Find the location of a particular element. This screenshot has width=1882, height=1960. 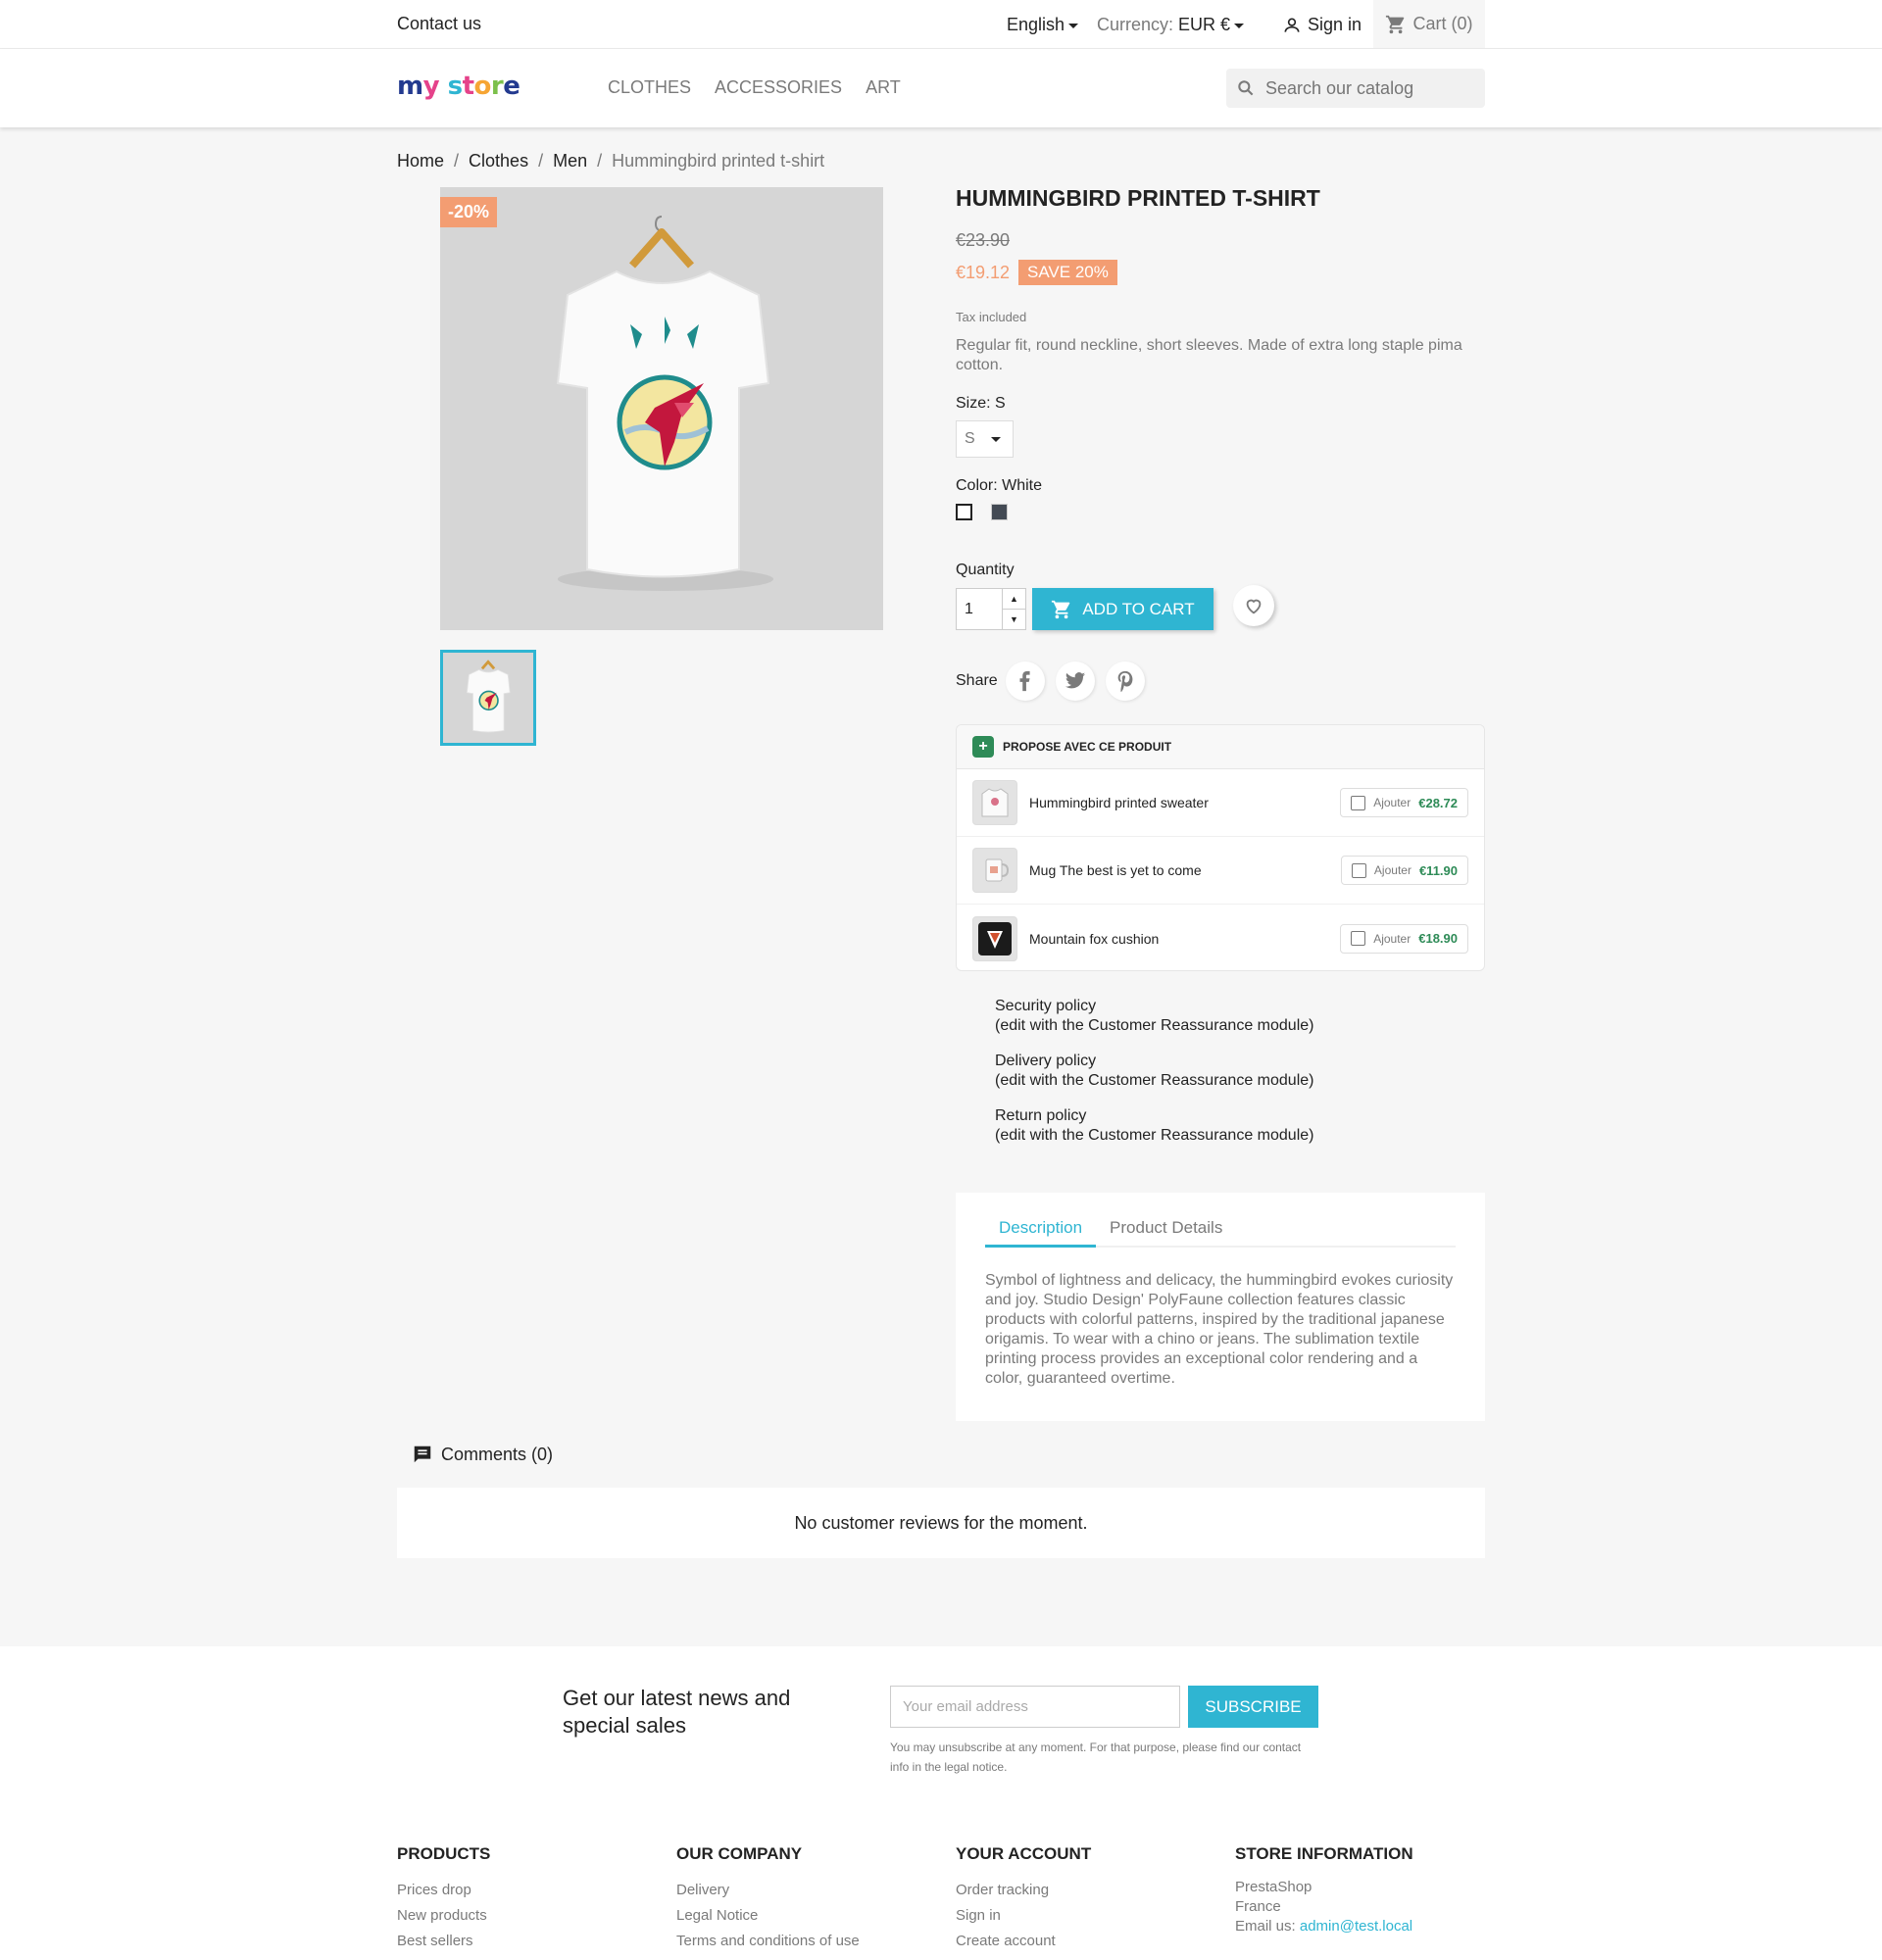

signin-link: Sign in is located at coordinates (1322, 25).